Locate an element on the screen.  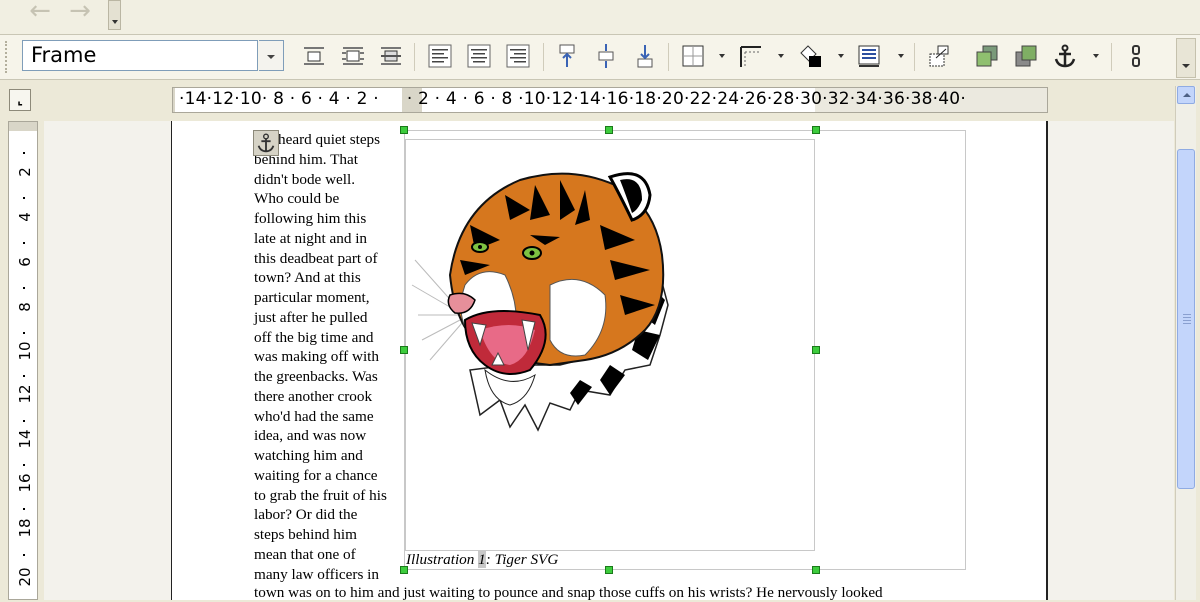
vertical-ruler-label: 20 is located at coordinates (25, 577).